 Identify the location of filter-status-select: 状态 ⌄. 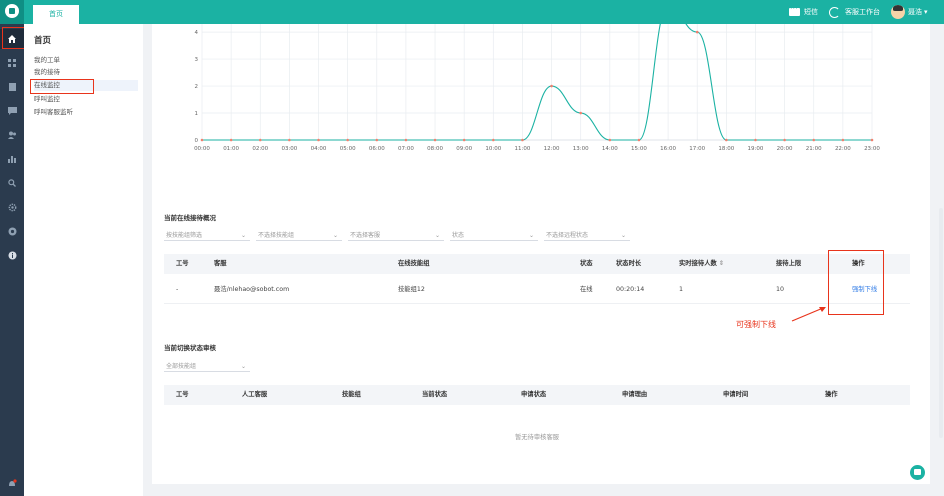
(494, 235).